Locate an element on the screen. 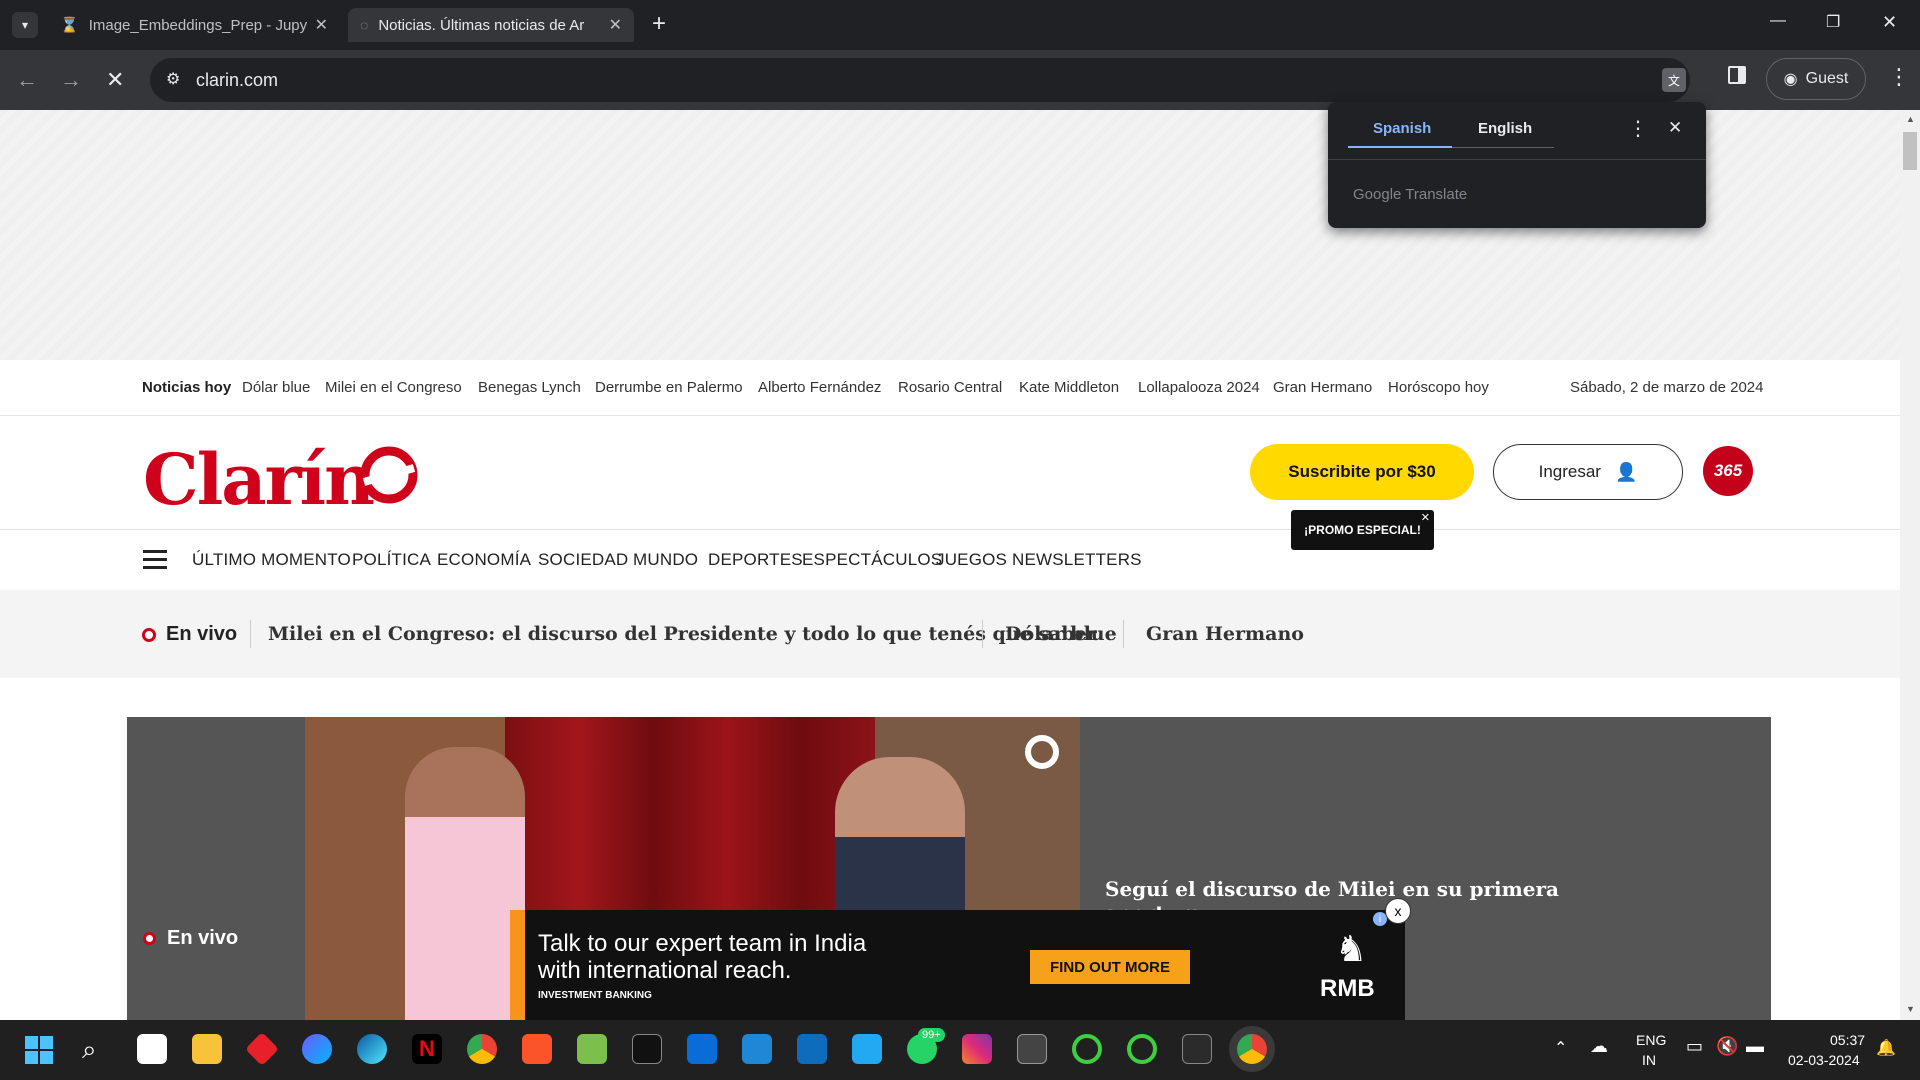 Image resolution: width=1920 pixels, height=1080 pixels. powershell-icon is located at coordinates (1197, 1049).